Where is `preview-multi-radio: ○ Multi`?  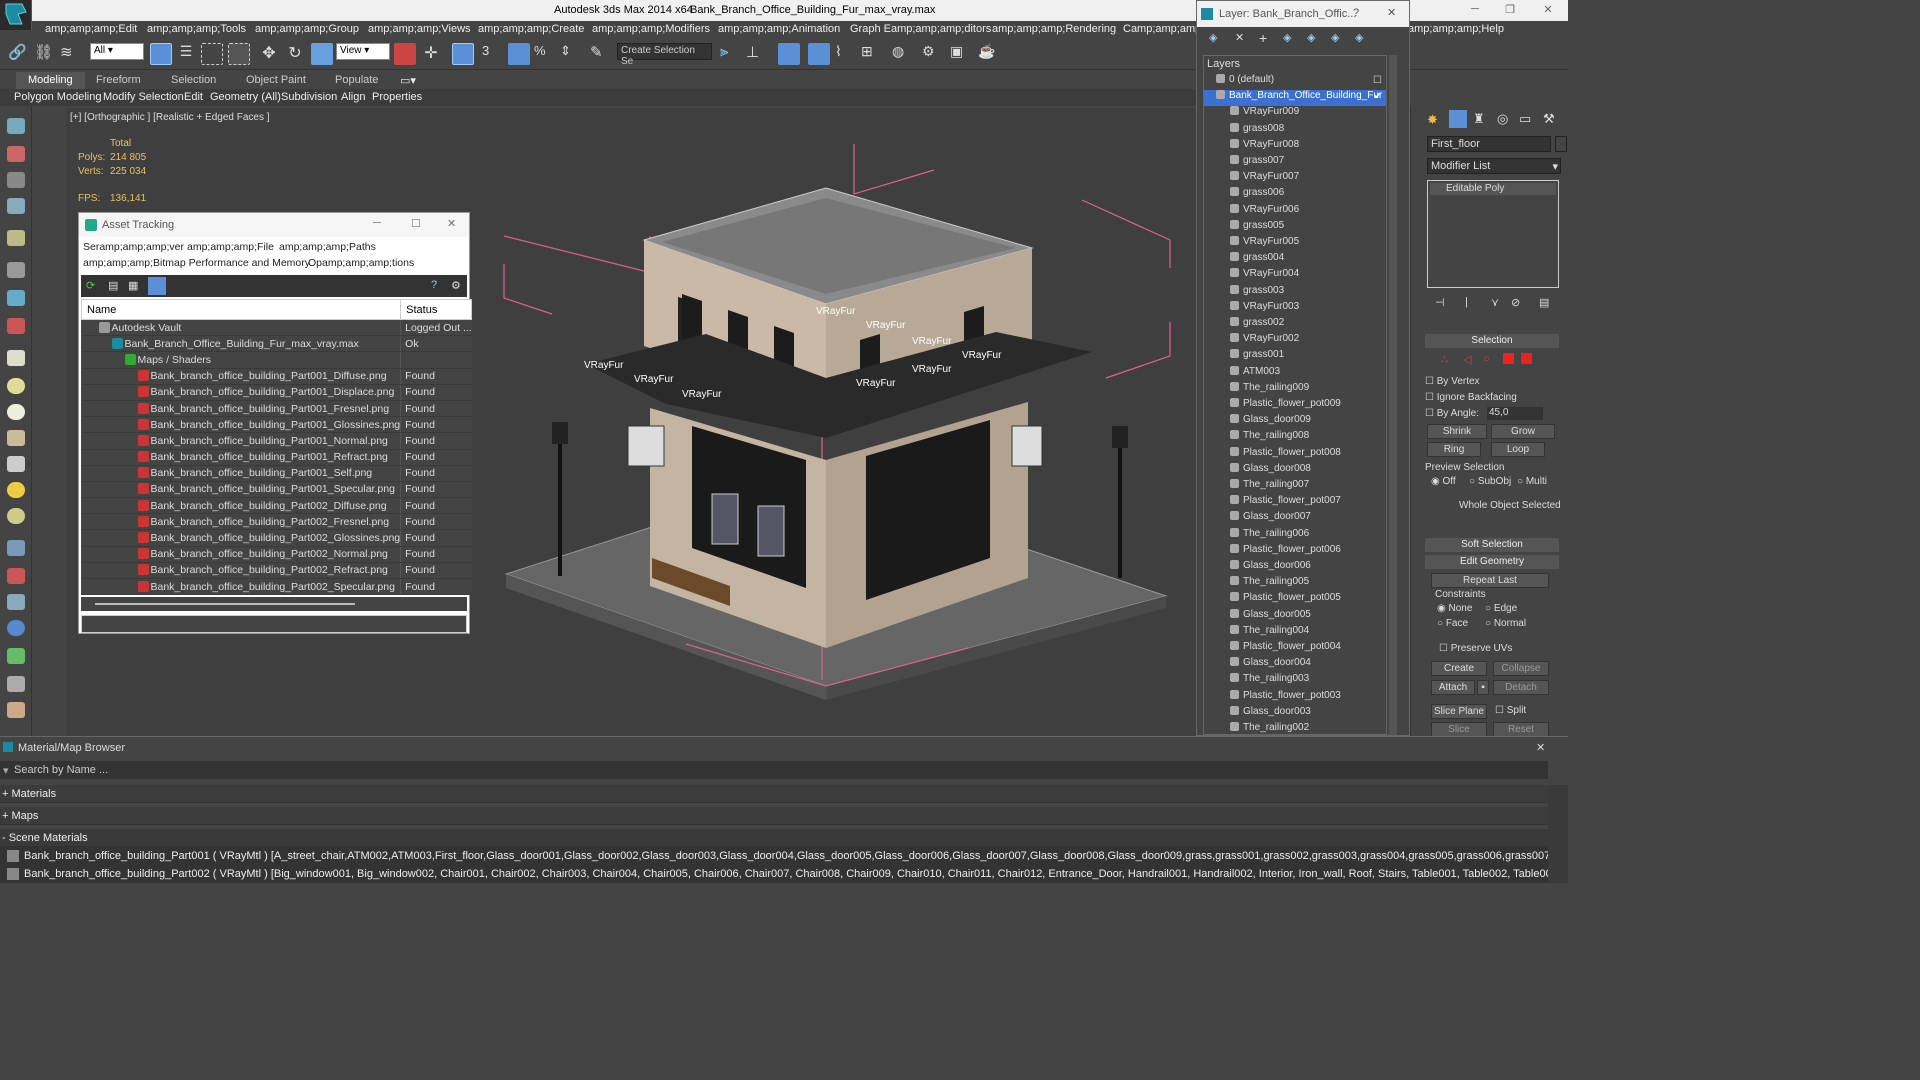 preview-multi-radio: ○ Multi is located at coordinates (1537, 481).